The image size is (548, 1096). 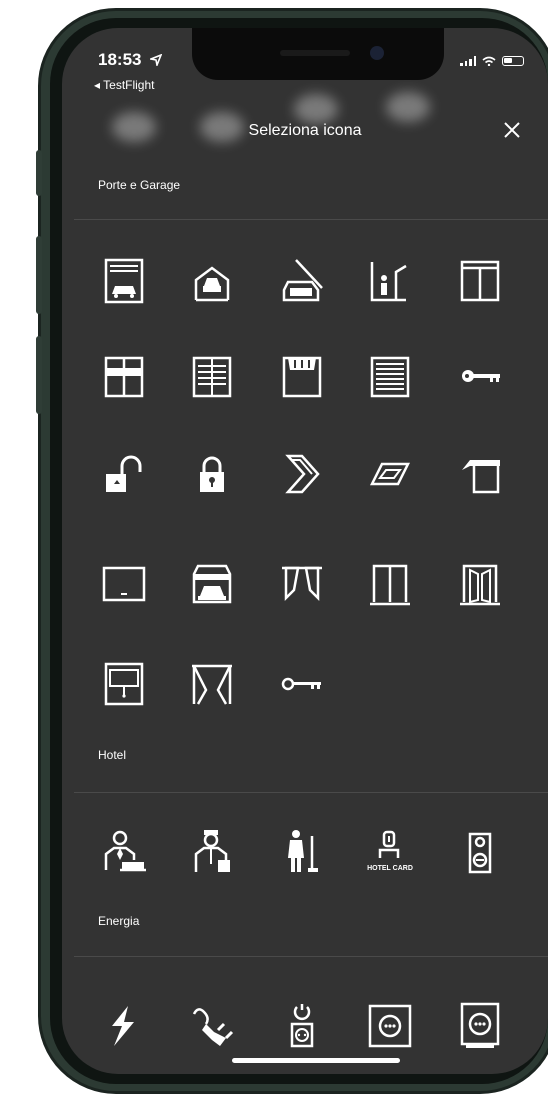 I want to click on do-not-disturb-icon, so click(x=480, y=852).